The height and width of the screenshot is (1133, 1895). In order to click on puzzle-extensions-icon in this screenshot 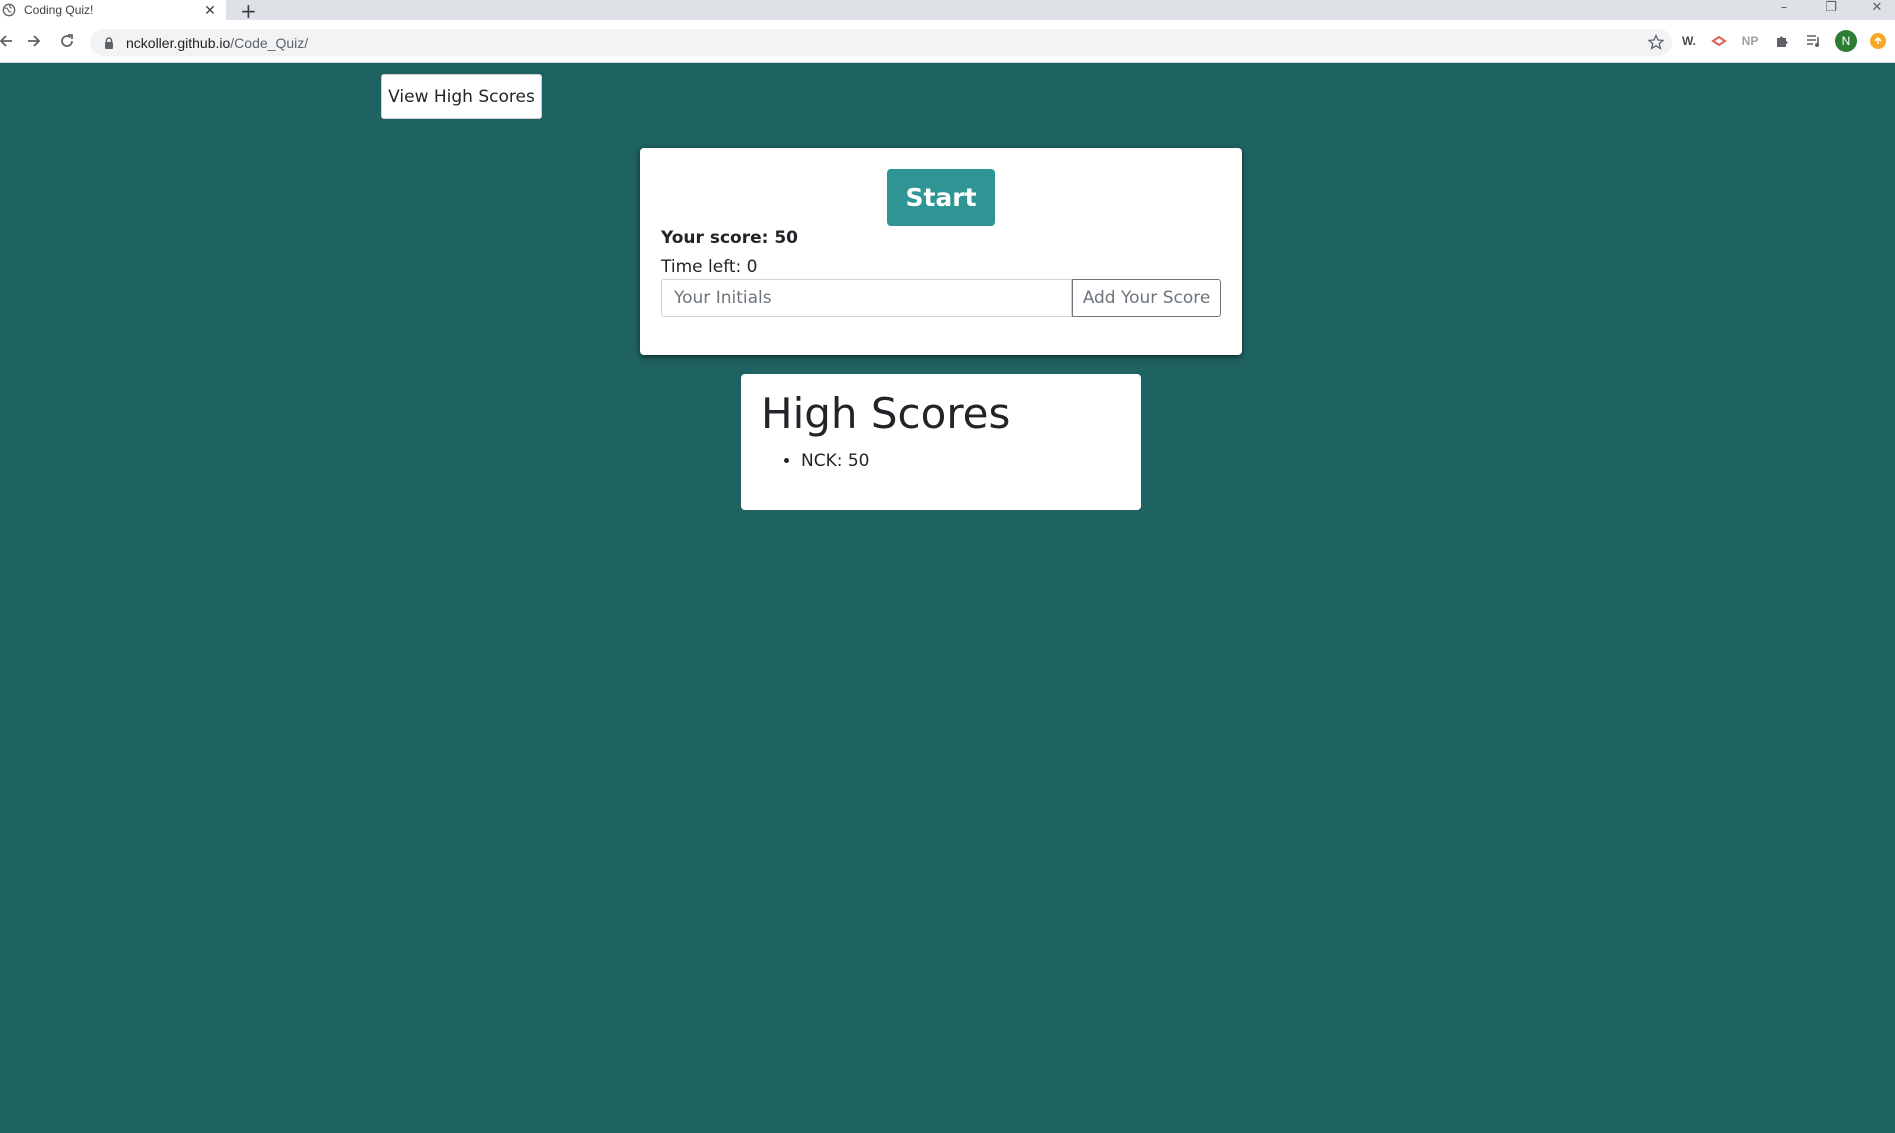, I will do `click(1782, 41)`.